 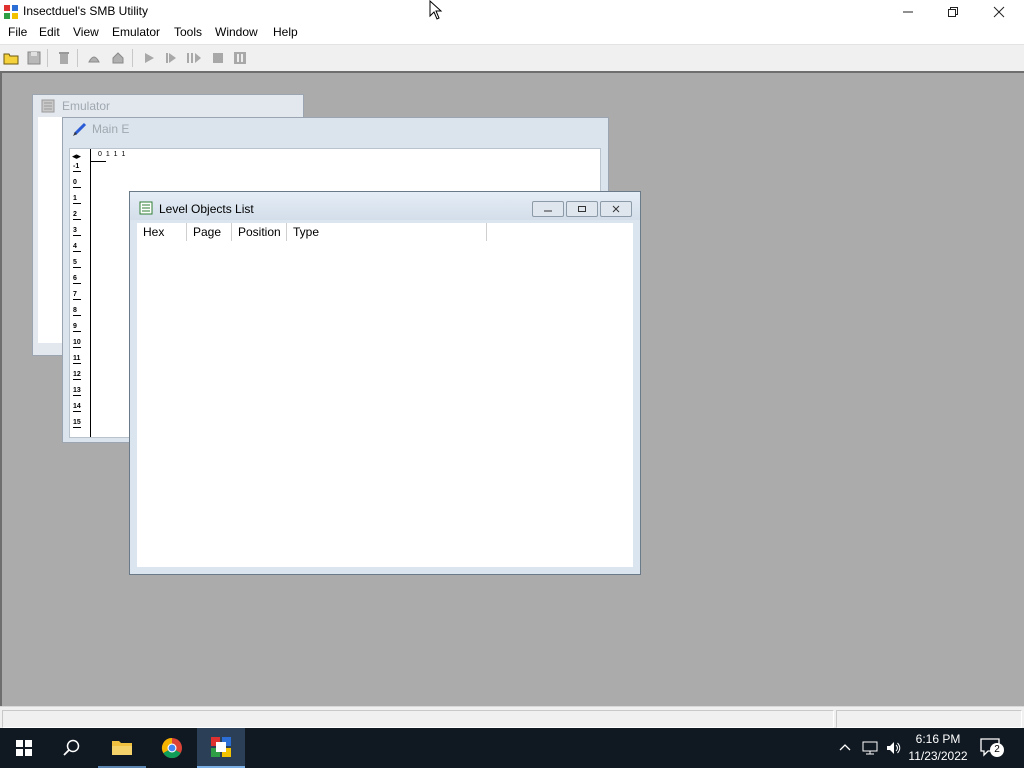 I want to click on ruler-row-label: 3, so click(x=77, y=231).